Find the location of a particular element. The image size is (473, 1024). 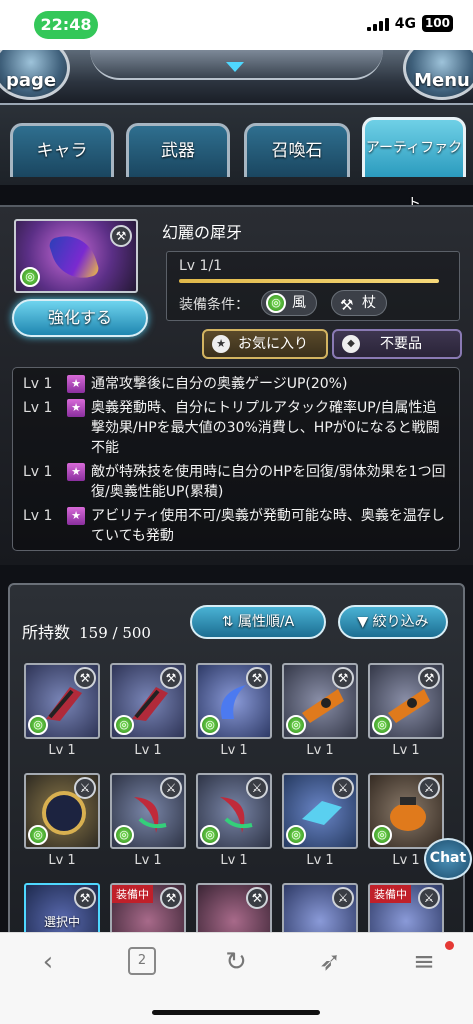

network-type: 4G is located at coordinates (405, 23).